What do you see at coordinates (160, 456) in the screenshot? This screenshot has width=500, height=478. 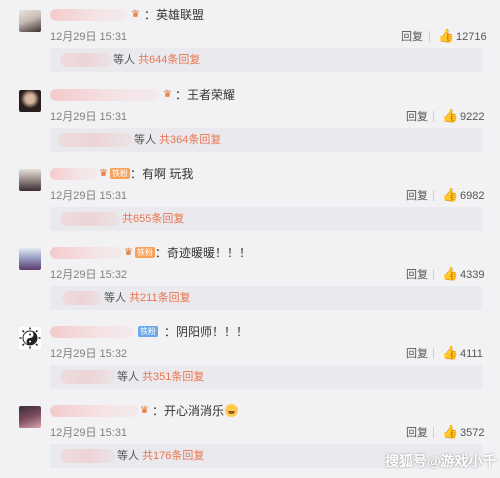 I see `sub-reply-summary: 等人 共176条回复` at bounding box center [160, 456].